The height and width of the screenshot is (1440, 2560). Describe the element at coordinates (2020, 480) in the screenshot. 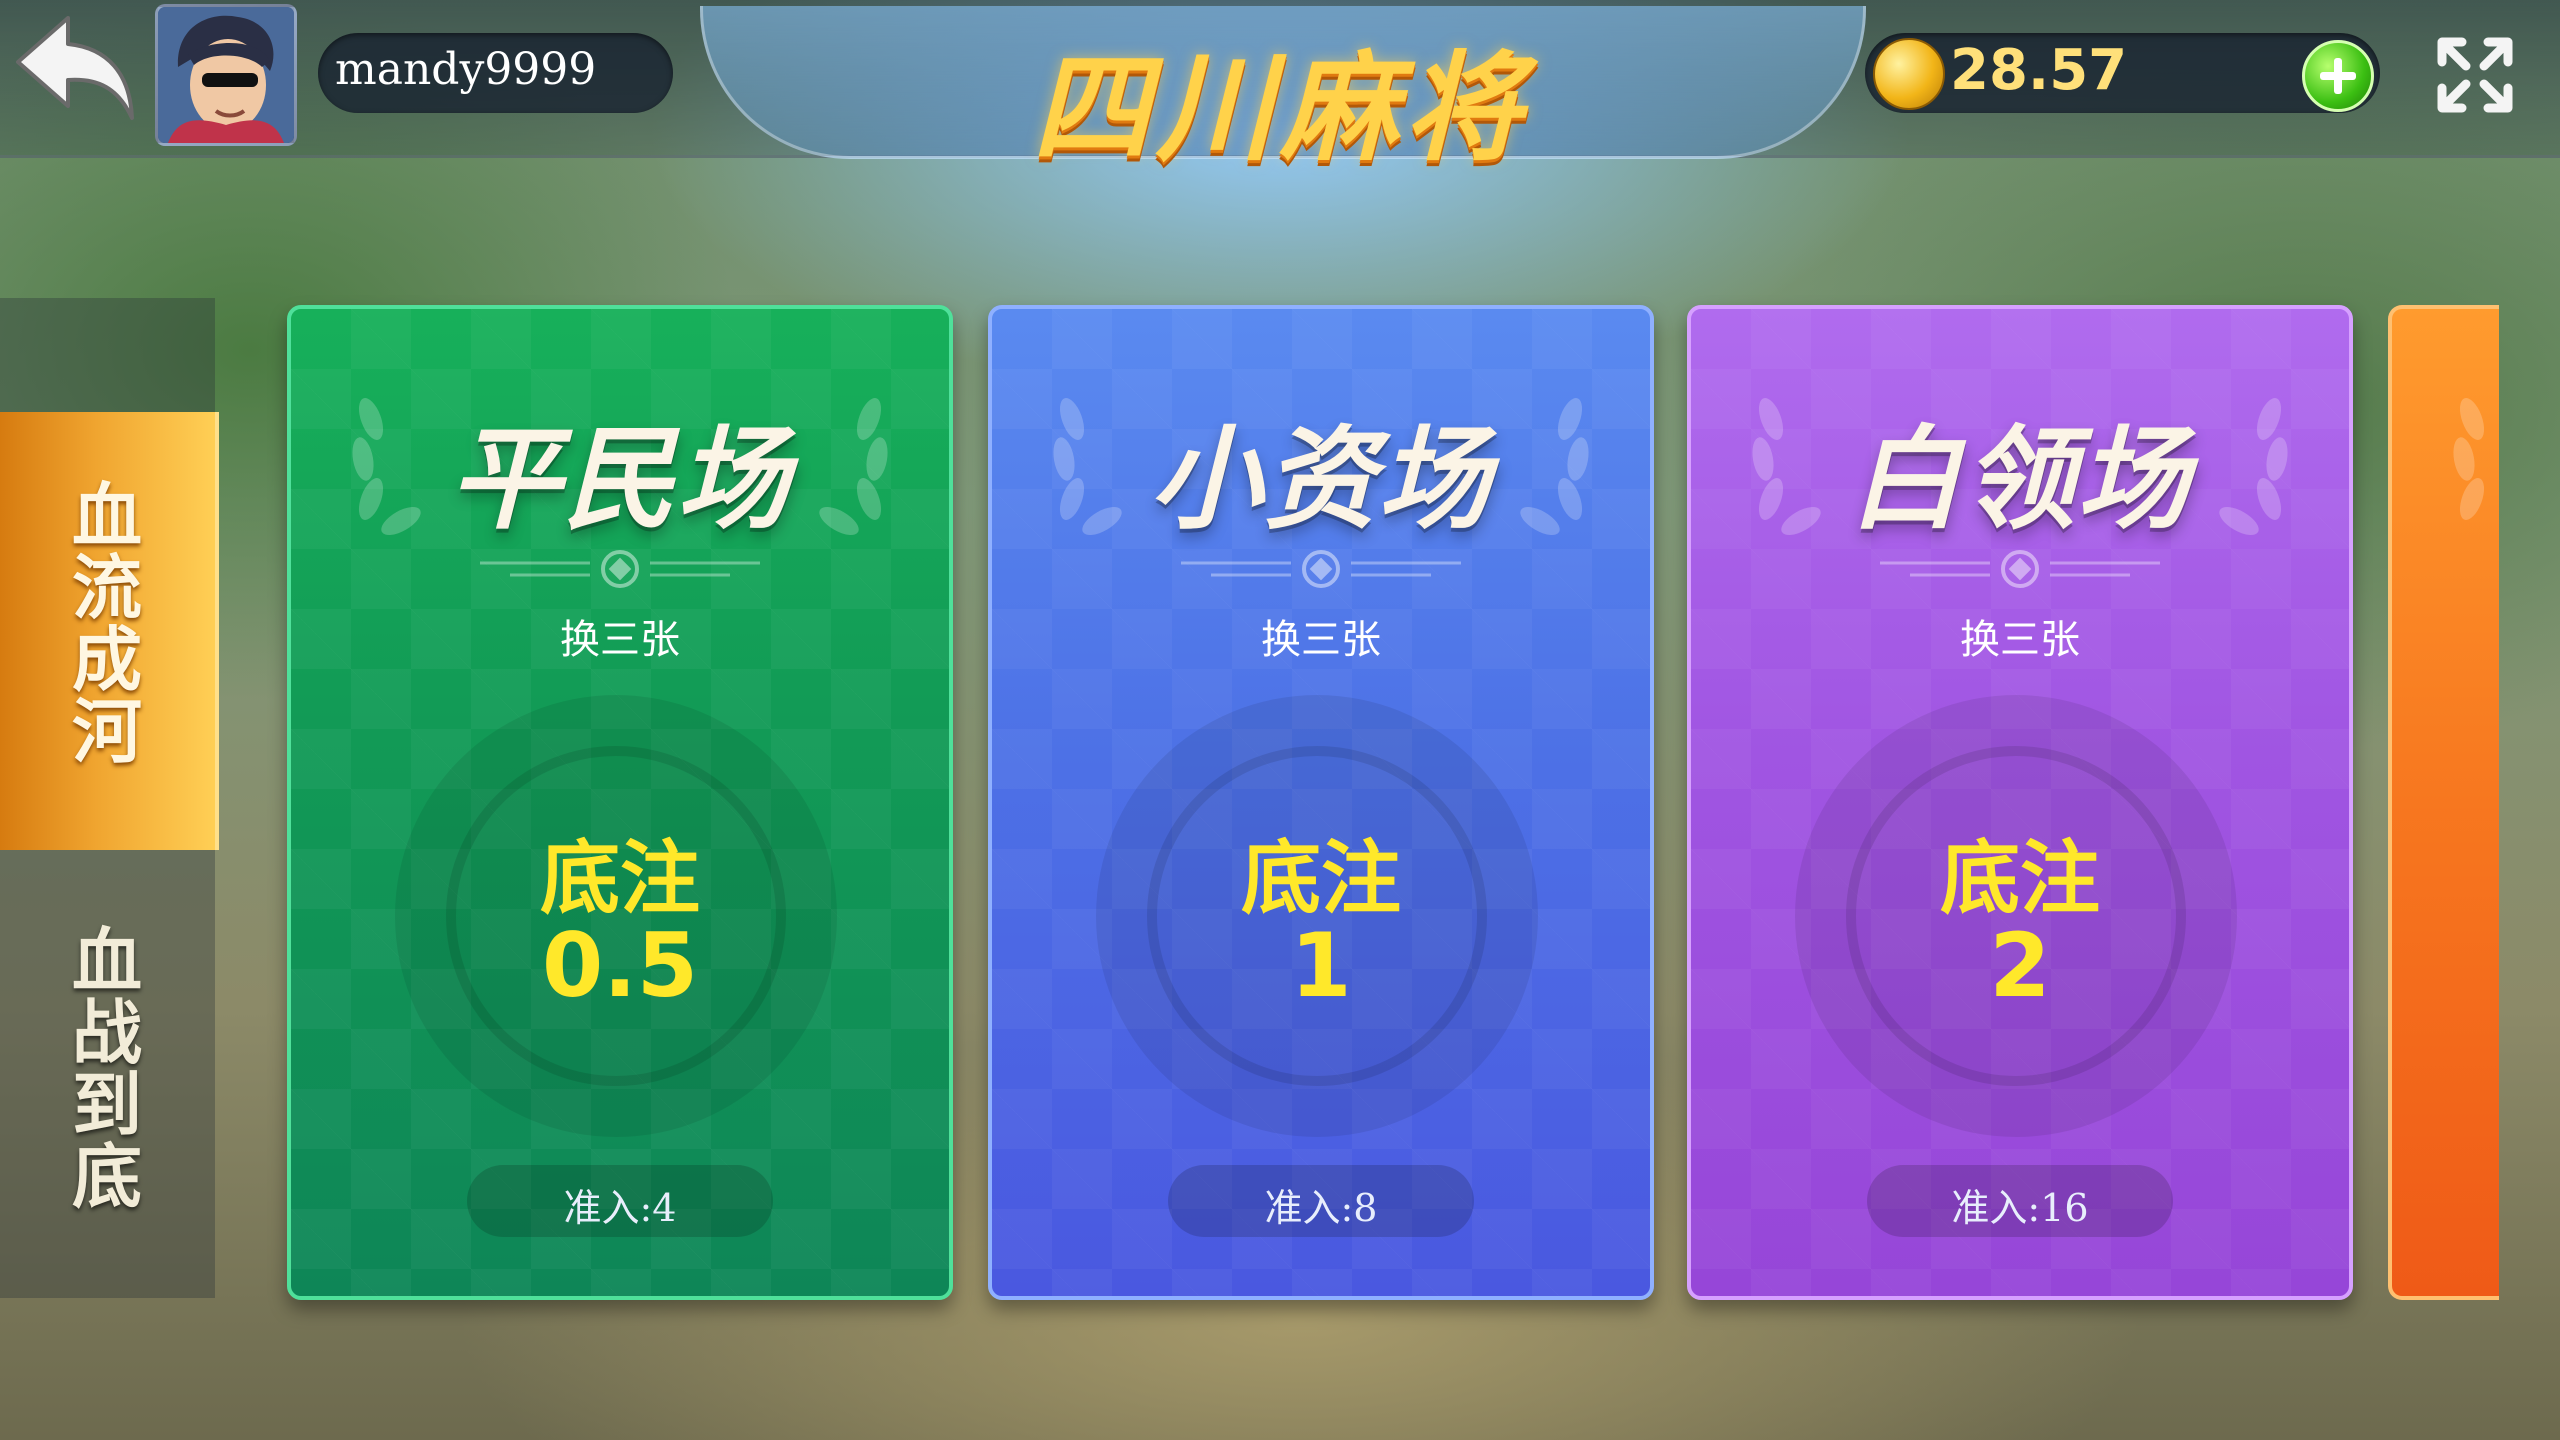

I see `room-title: 白领场` at that location.